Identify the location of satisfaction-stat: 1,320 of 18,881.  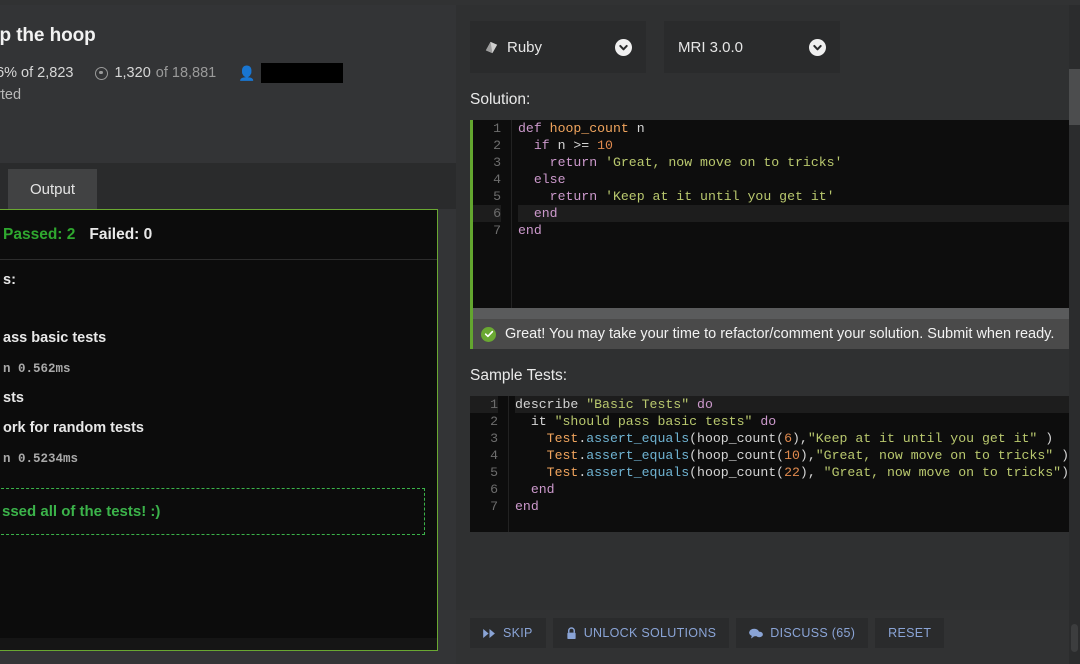
(155, 73).